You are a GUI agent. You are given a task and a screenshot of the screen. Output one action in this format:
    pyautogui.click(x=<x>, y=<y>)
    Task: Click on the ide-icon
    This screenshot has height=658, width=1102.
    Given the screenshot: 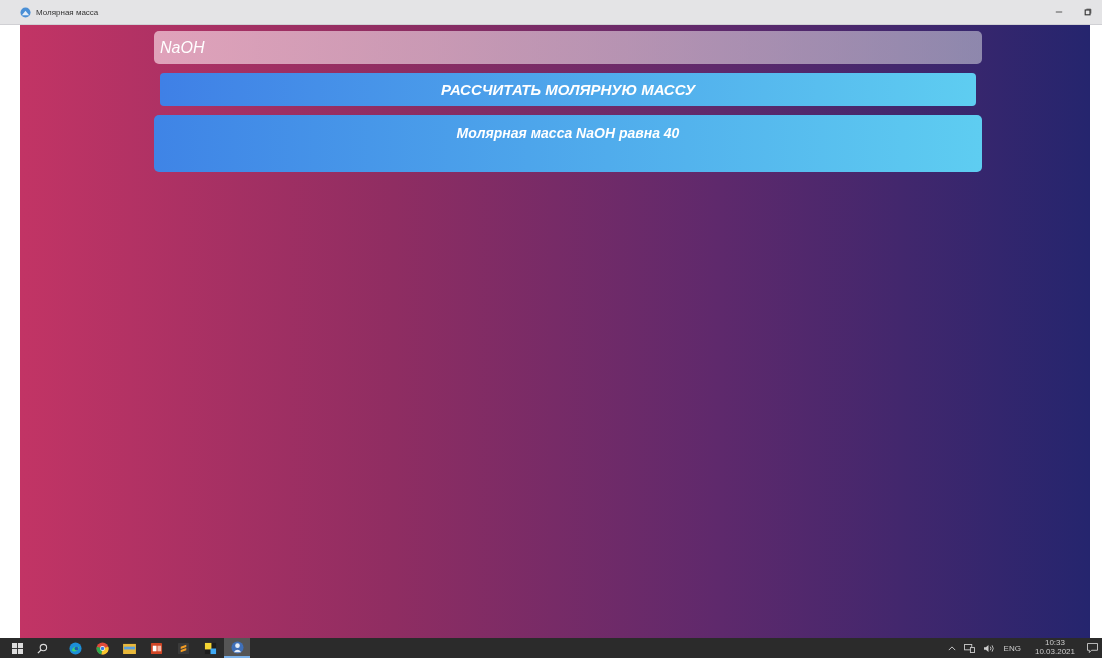 What is the action you would take?
    pyautogui.click(x=210, y=648)
    